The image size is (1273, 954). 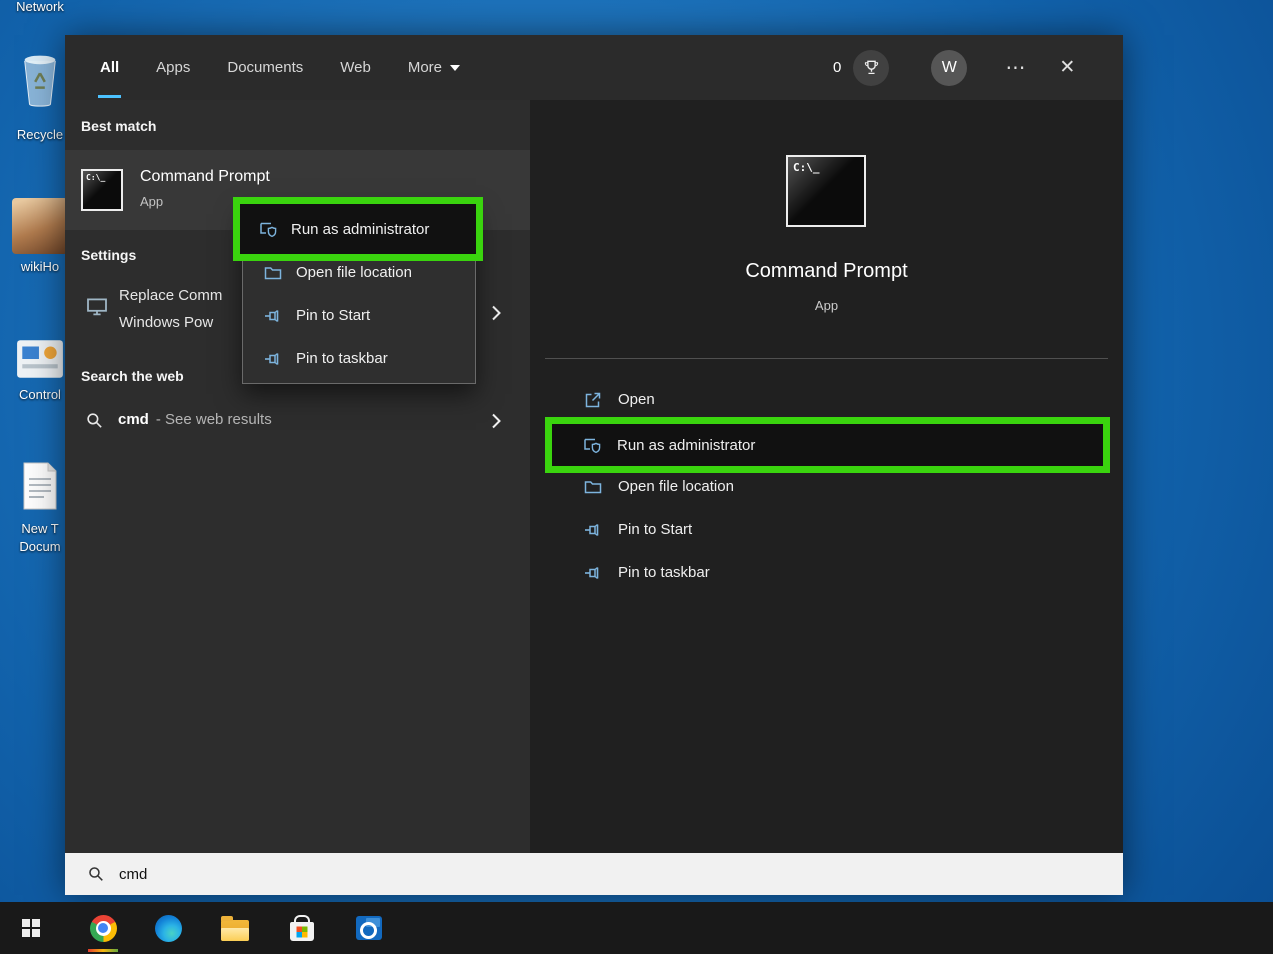 I want to click on desktop-icon-wikihow: wikiHo, so click(x=40, y=237).